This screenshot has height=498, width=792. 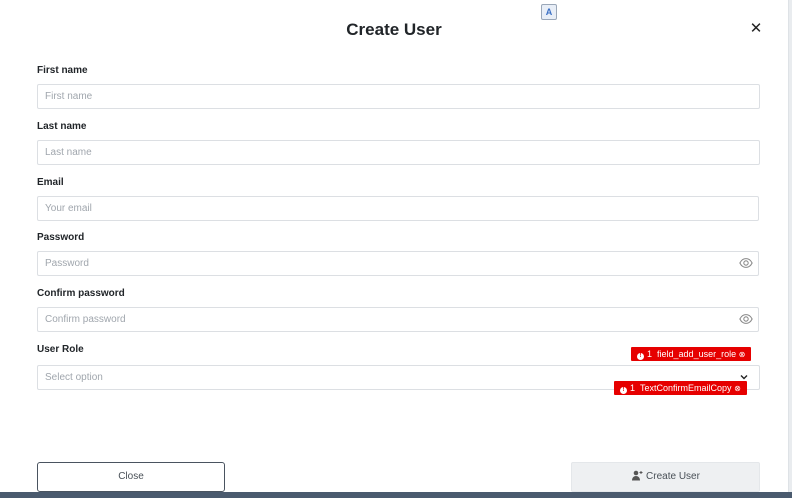 I want to click on user-role-label: User Role, so click(x=60, y=349).